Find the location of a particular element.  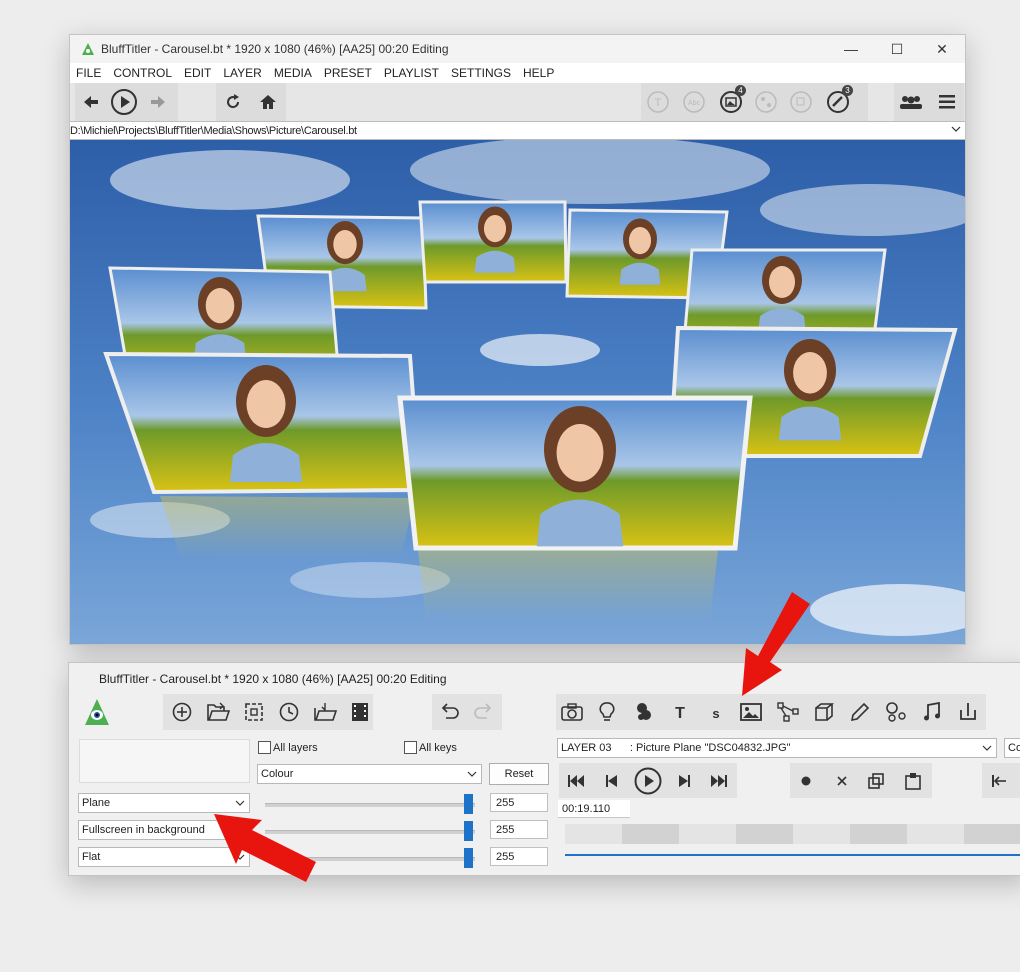

value-field-1: 255 is located at coordinates (519, 802).